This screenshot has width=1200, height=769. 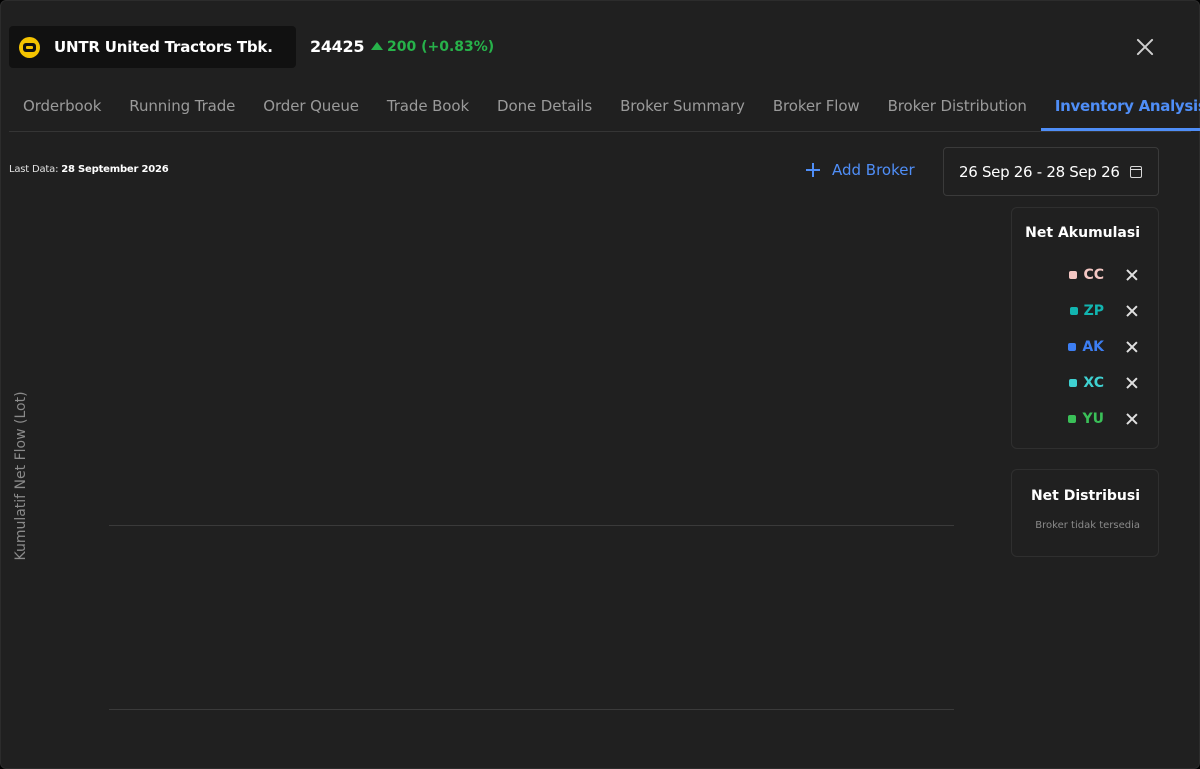 I want to click on tab-broker-summary: Broker Summary, so click(x=682, y=108).